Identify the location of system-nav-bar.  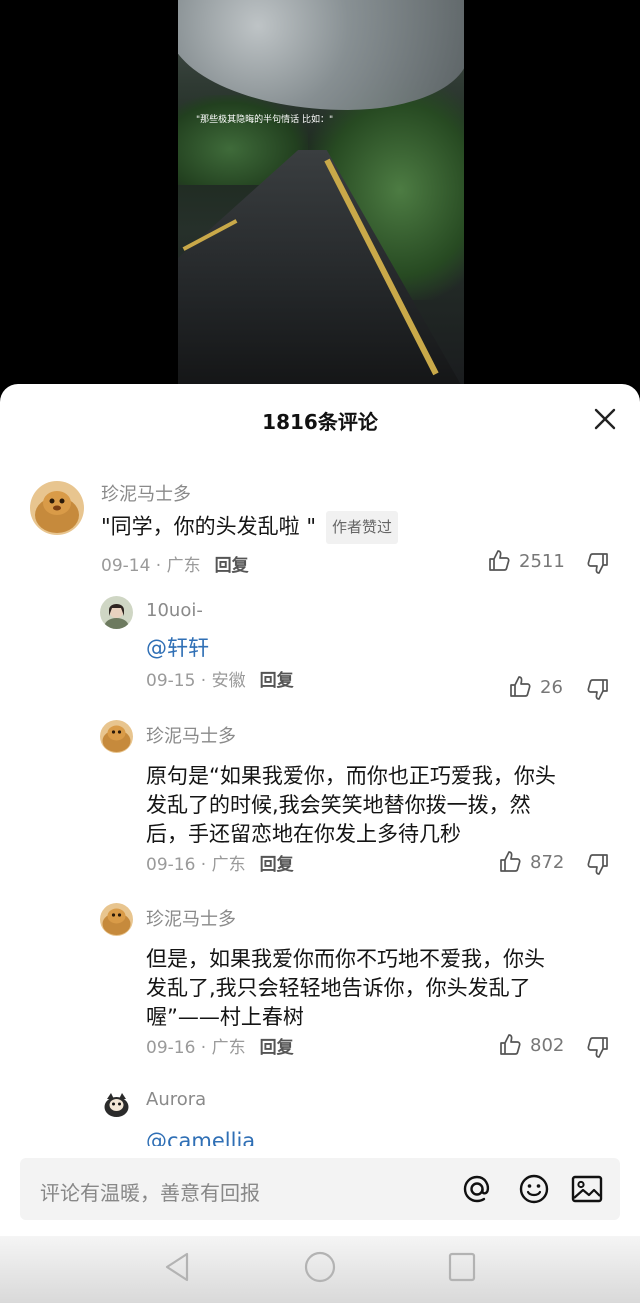
(320, 1269).